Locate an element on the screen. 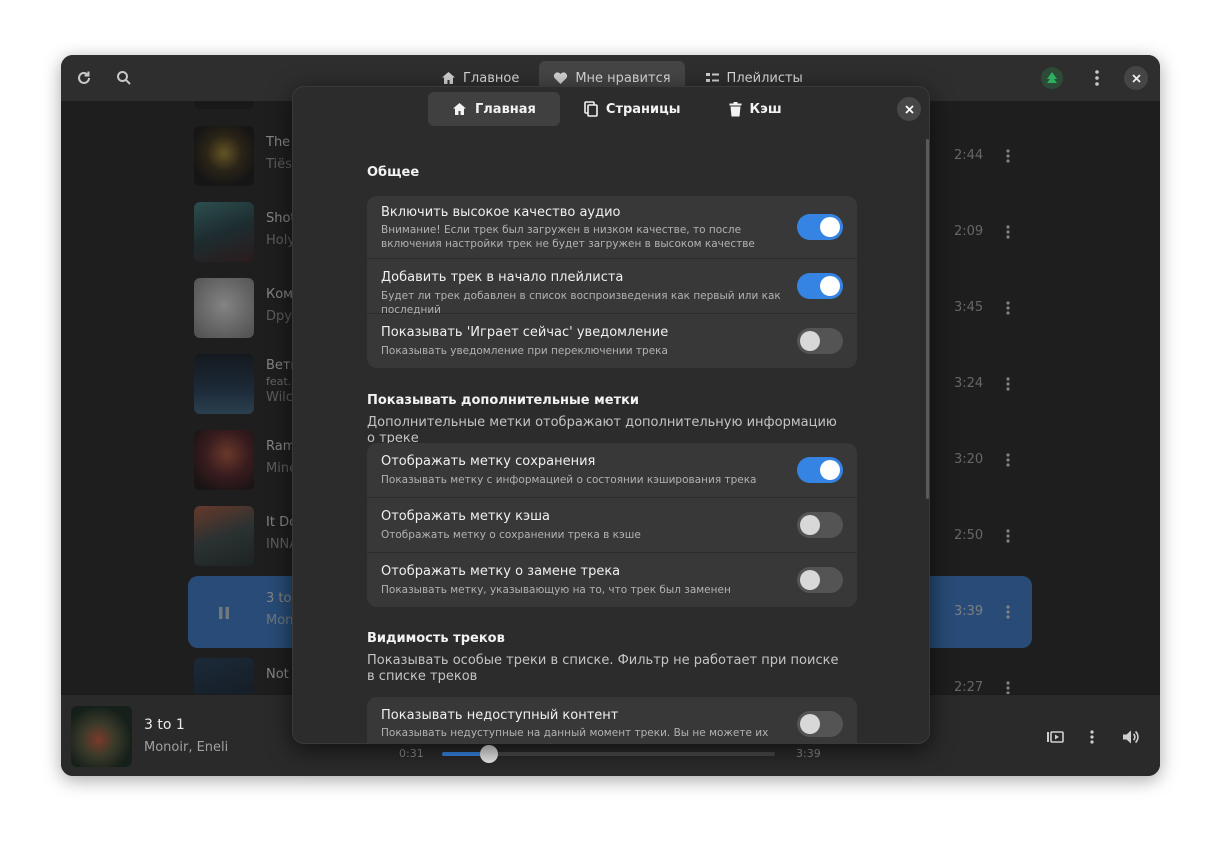  close-icon is located at coordinates (1136, 78).